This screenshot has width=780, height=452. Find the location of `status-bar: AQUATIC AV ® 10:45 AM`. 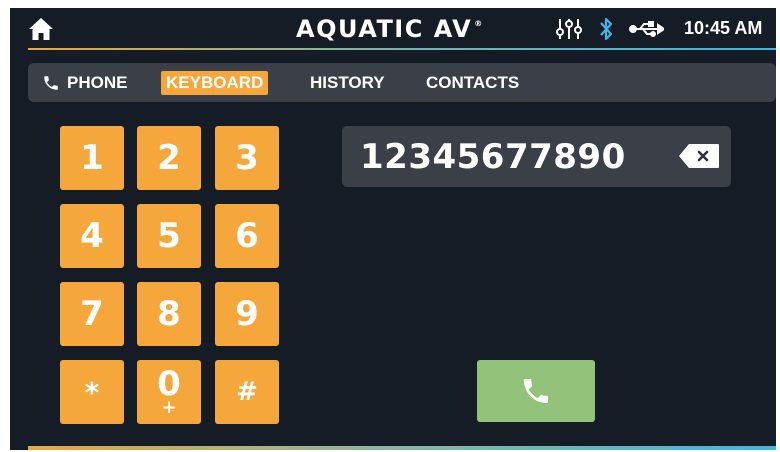

status-bar: AQUATIC AV ® 10:45 AM is located at coordinates (393, 28).